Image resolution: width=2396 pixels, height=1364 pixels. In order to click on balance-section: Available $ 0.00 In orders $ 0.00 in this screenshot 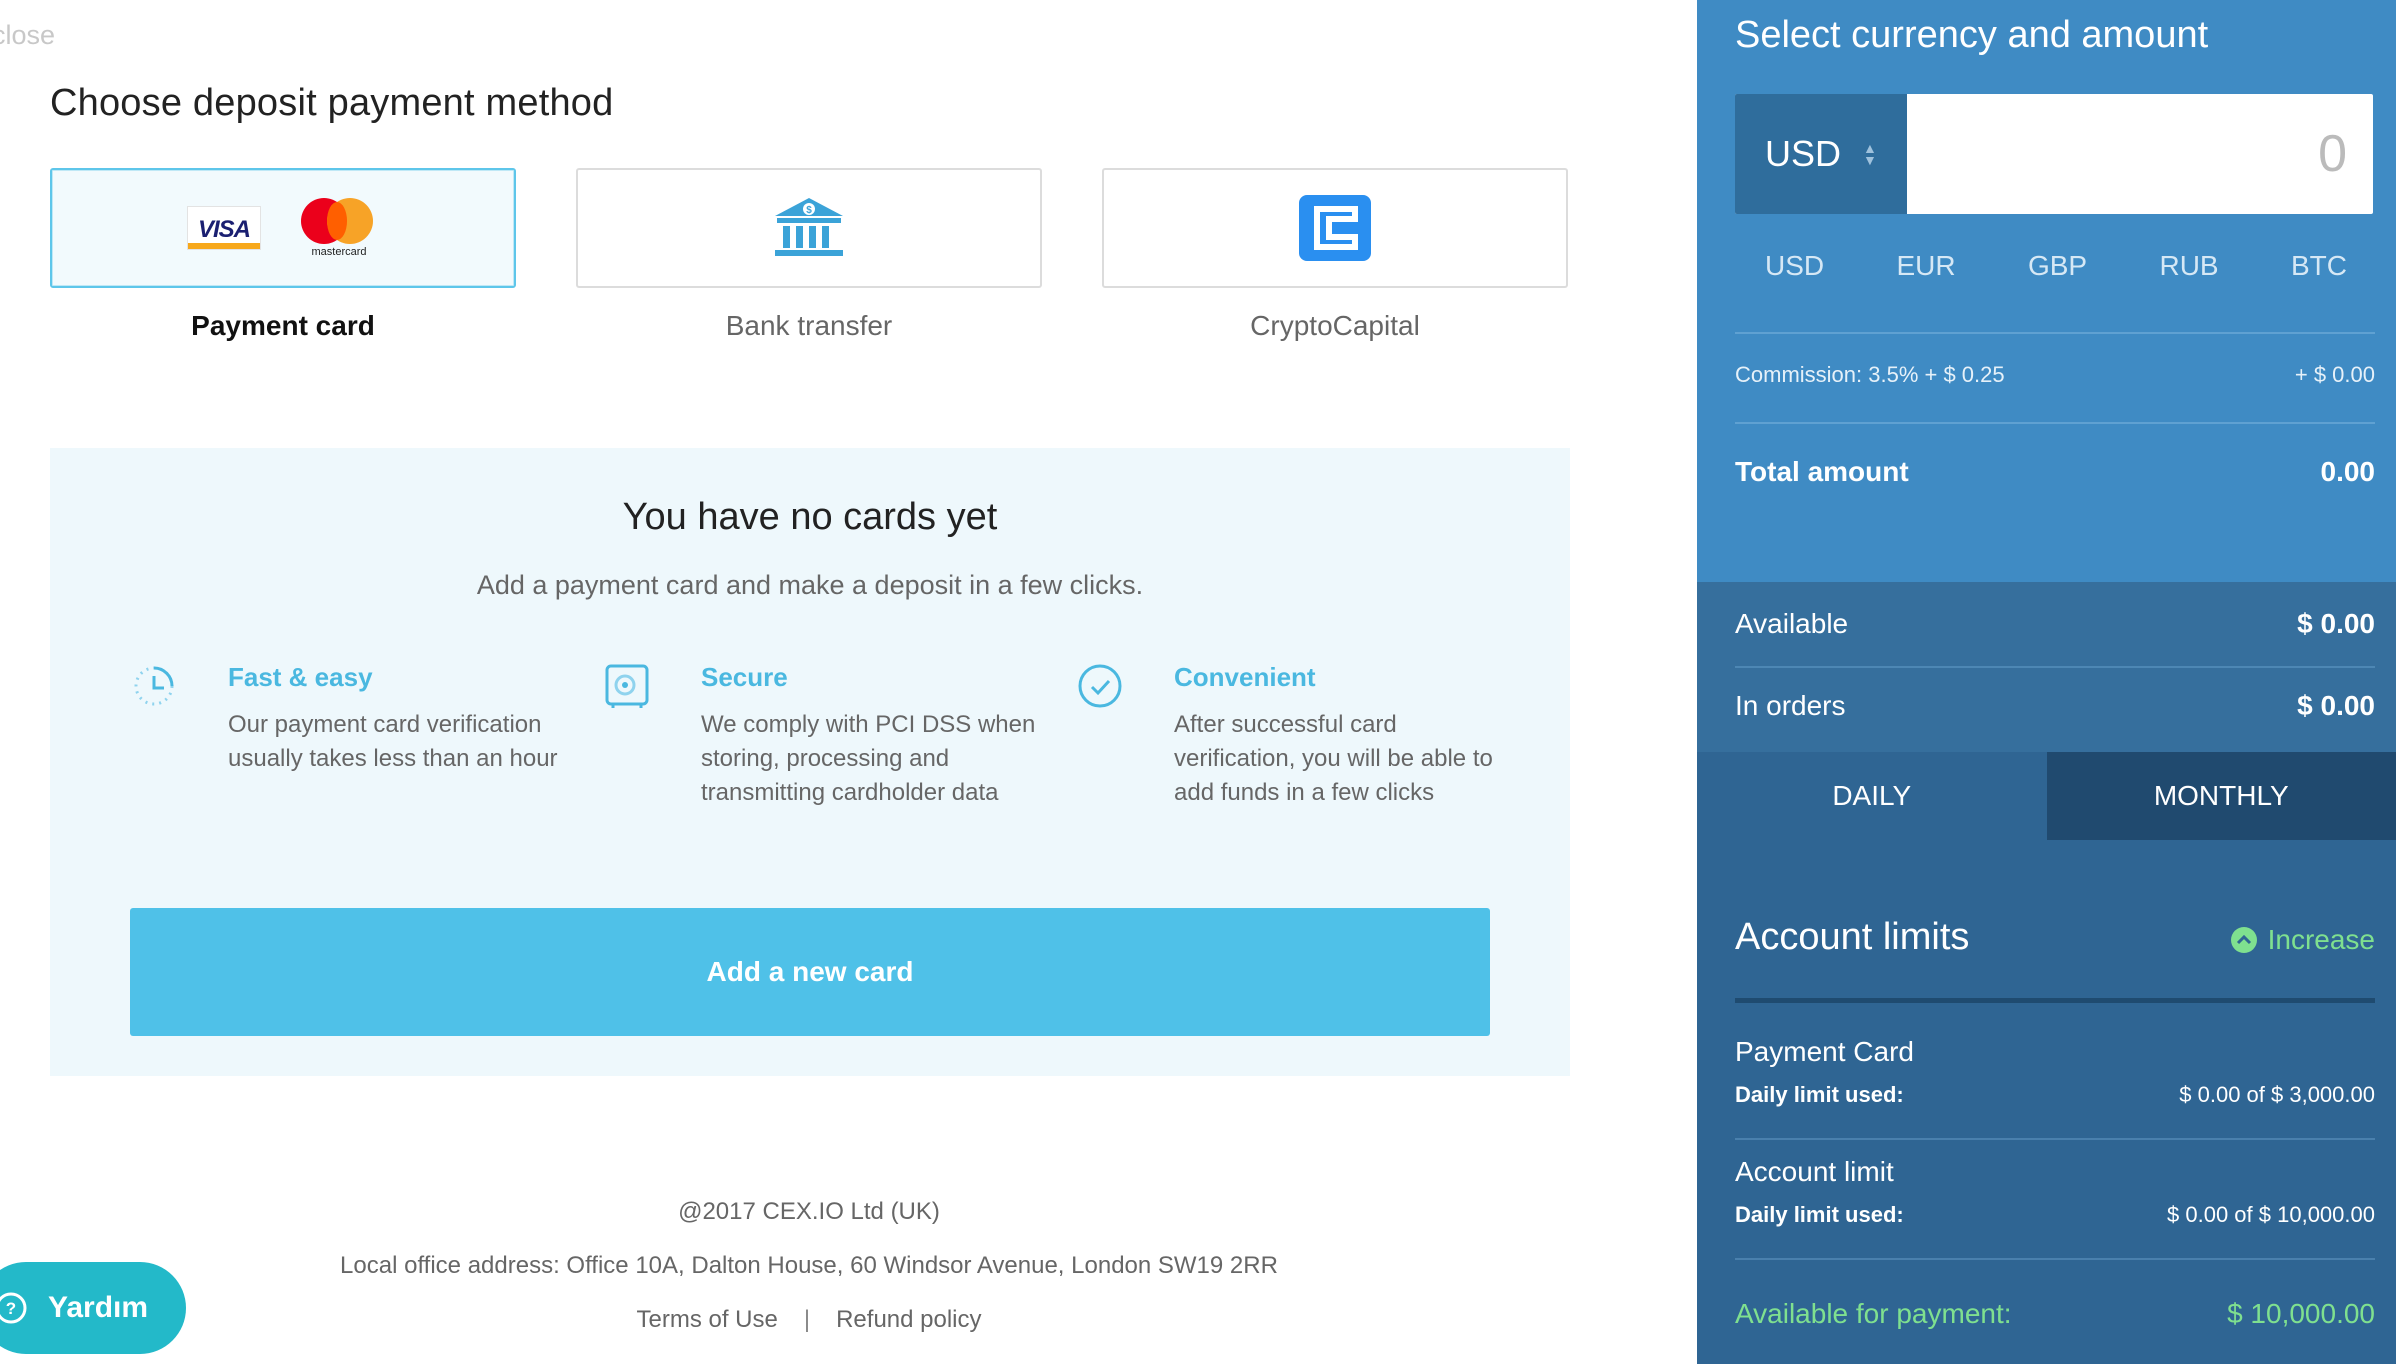, I will do `click(2046, 667)`.